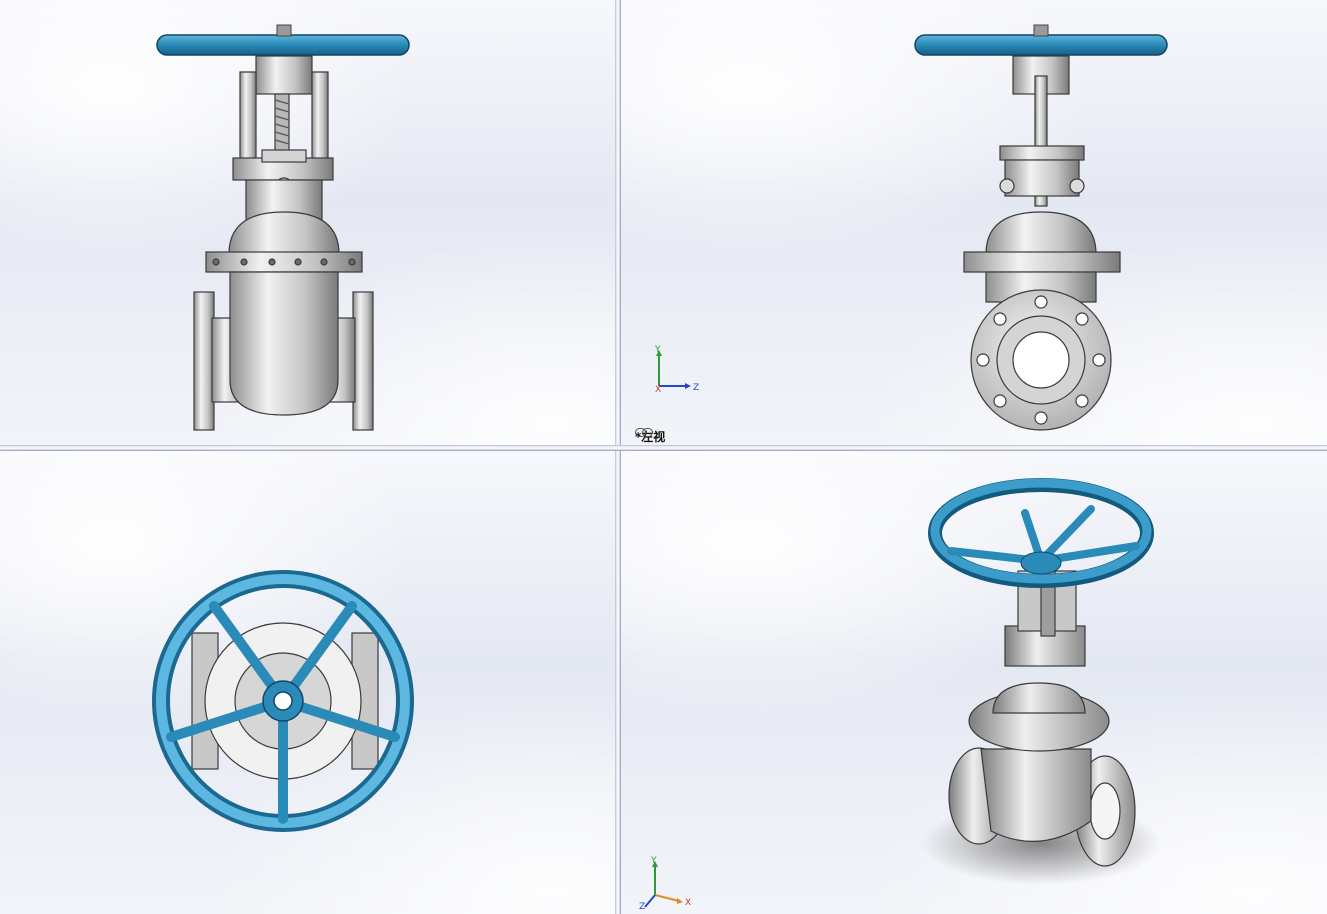 This screenshot has height=914, width=1327. I want to click on inlet-flange, so click(1041, 360).